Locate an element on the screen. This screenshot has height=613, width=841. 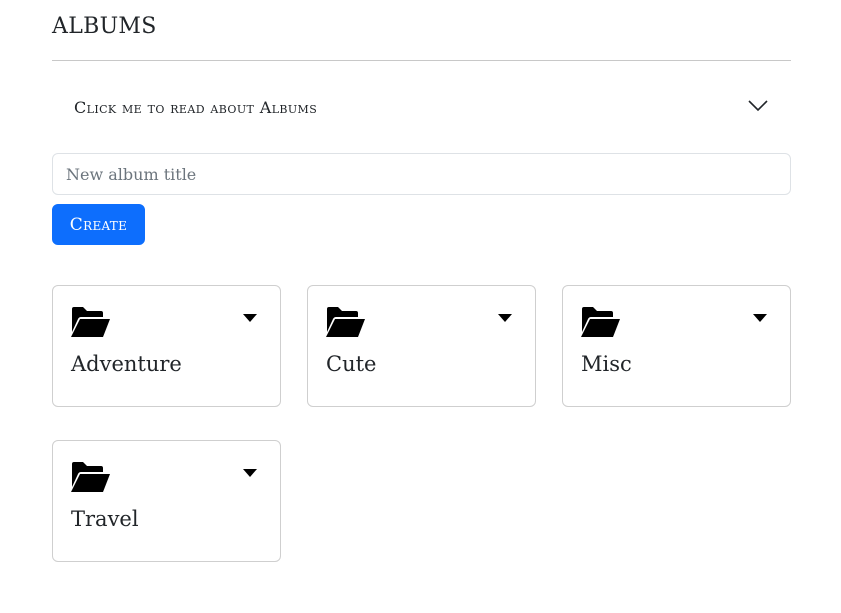
page-title: ALBUMS is located at coordinates (104, 26).